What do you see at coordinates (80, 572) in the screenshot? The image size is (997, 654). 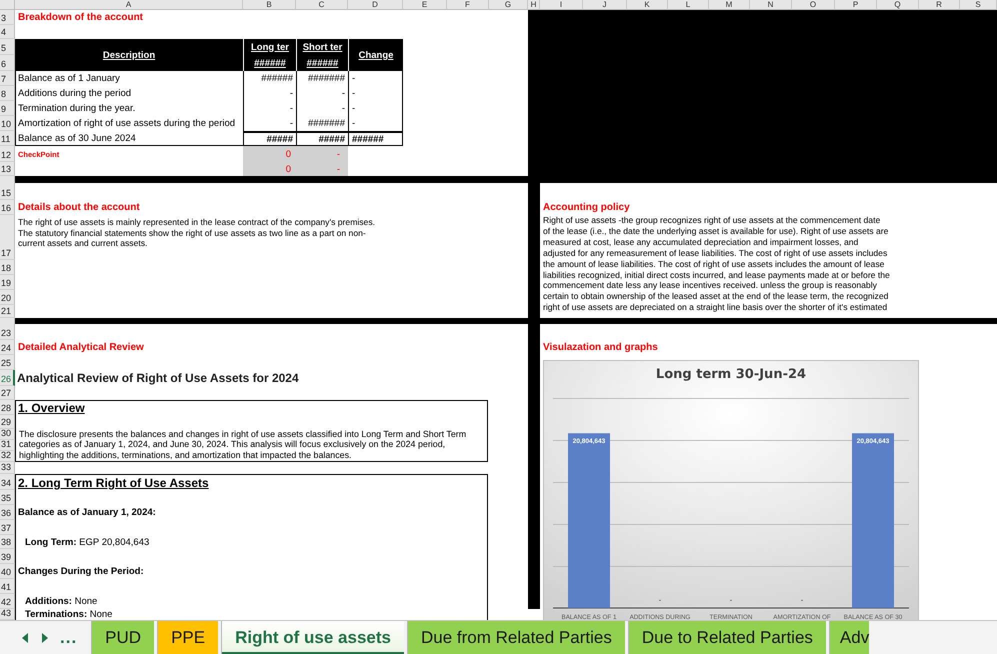 I see `subheading: Changes During the Period:` at bounding box center [80, 572].